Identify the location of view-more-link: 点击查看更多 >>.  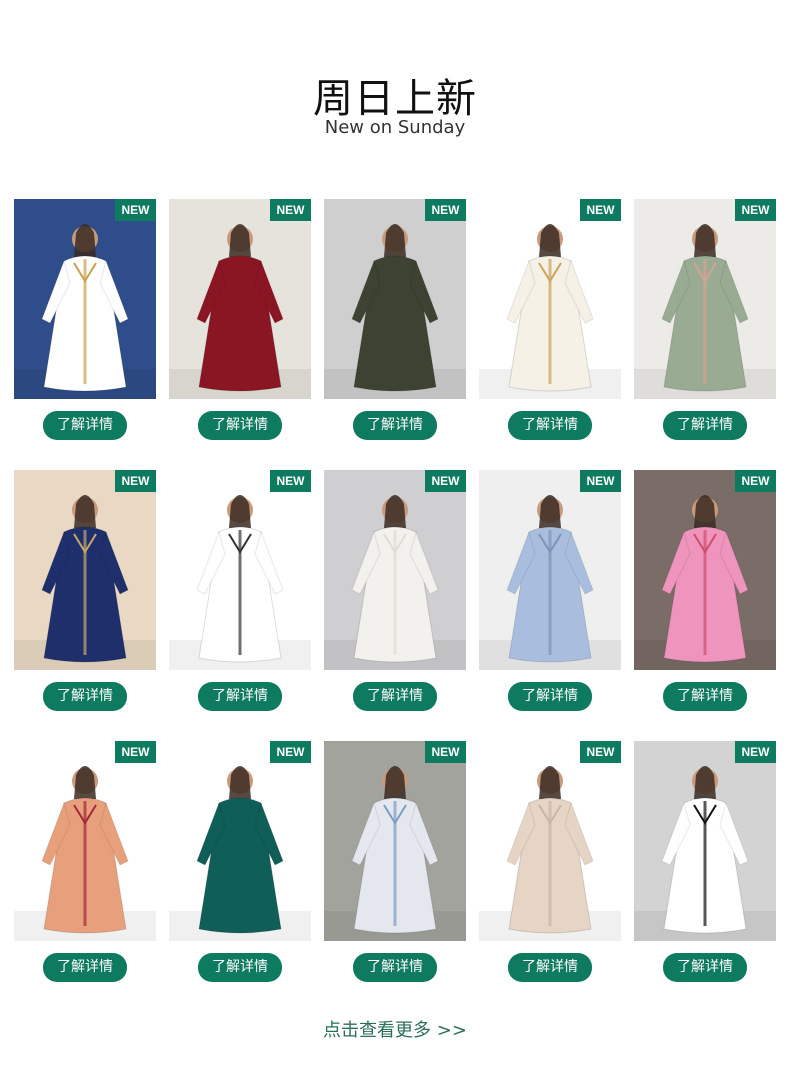
(395, 1029).